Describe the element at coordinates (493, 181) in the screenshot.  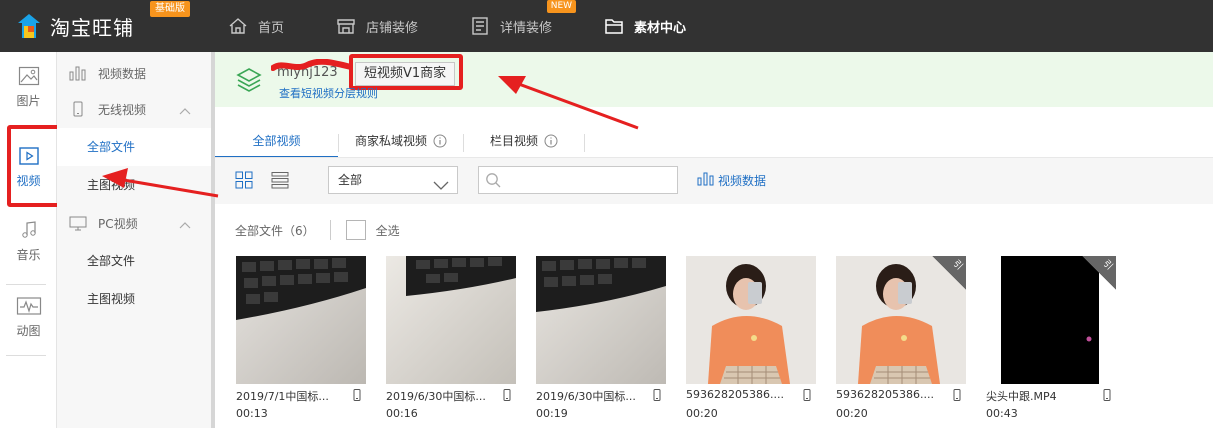
I see `search-icon` at that location.